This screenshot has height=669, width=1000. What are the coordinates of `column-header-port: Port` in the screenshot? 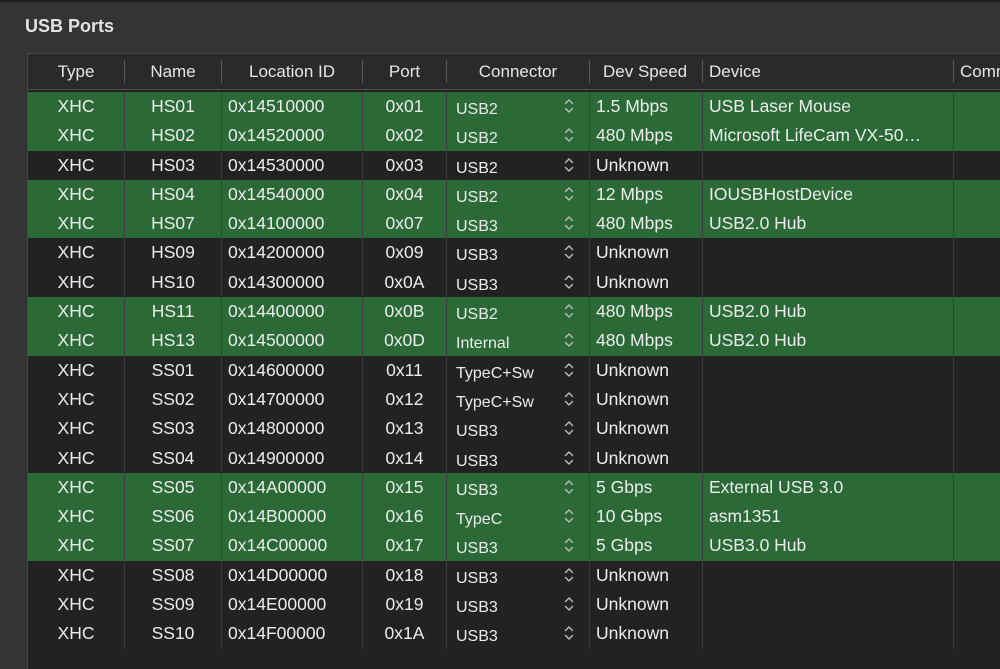 It's located at (404, 71).